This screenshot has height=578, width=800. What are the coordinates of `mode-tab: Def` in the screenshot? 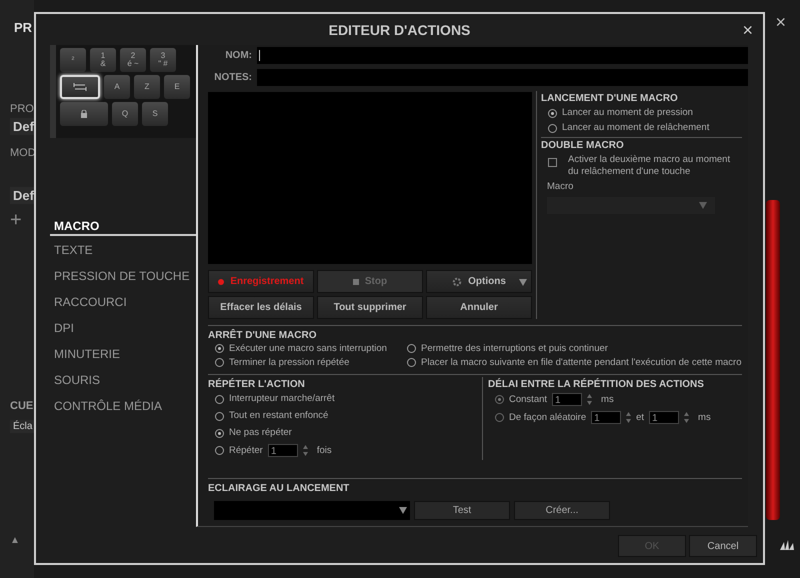 It's located at (22, 195).